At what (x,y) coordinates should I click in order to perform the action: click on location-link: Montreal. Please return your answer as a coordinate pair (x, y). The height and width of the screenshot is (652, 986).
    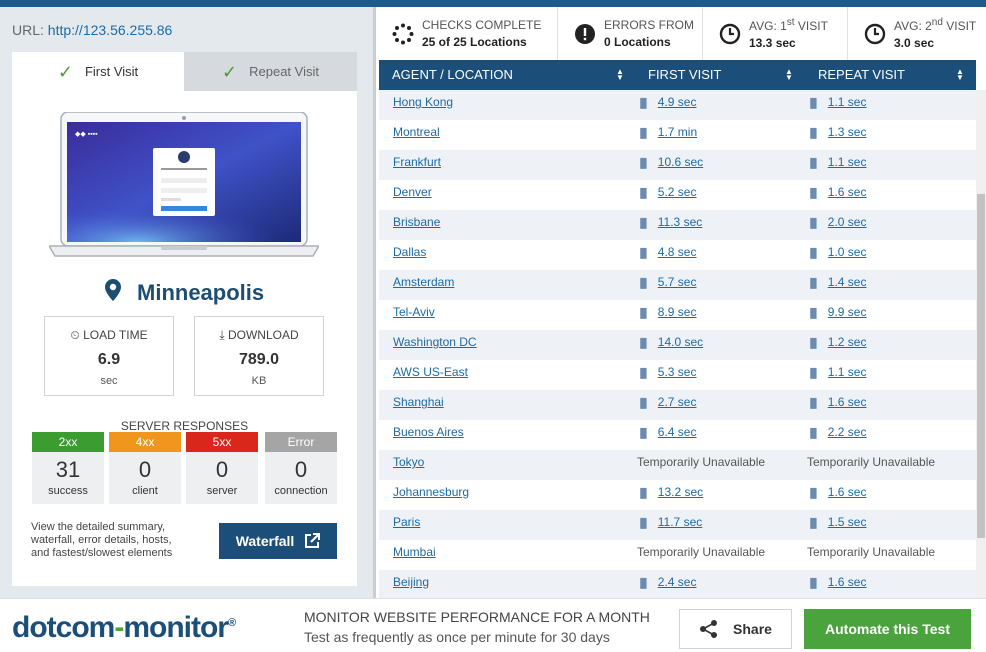
    Looking at the image, I should click on (416, 132).